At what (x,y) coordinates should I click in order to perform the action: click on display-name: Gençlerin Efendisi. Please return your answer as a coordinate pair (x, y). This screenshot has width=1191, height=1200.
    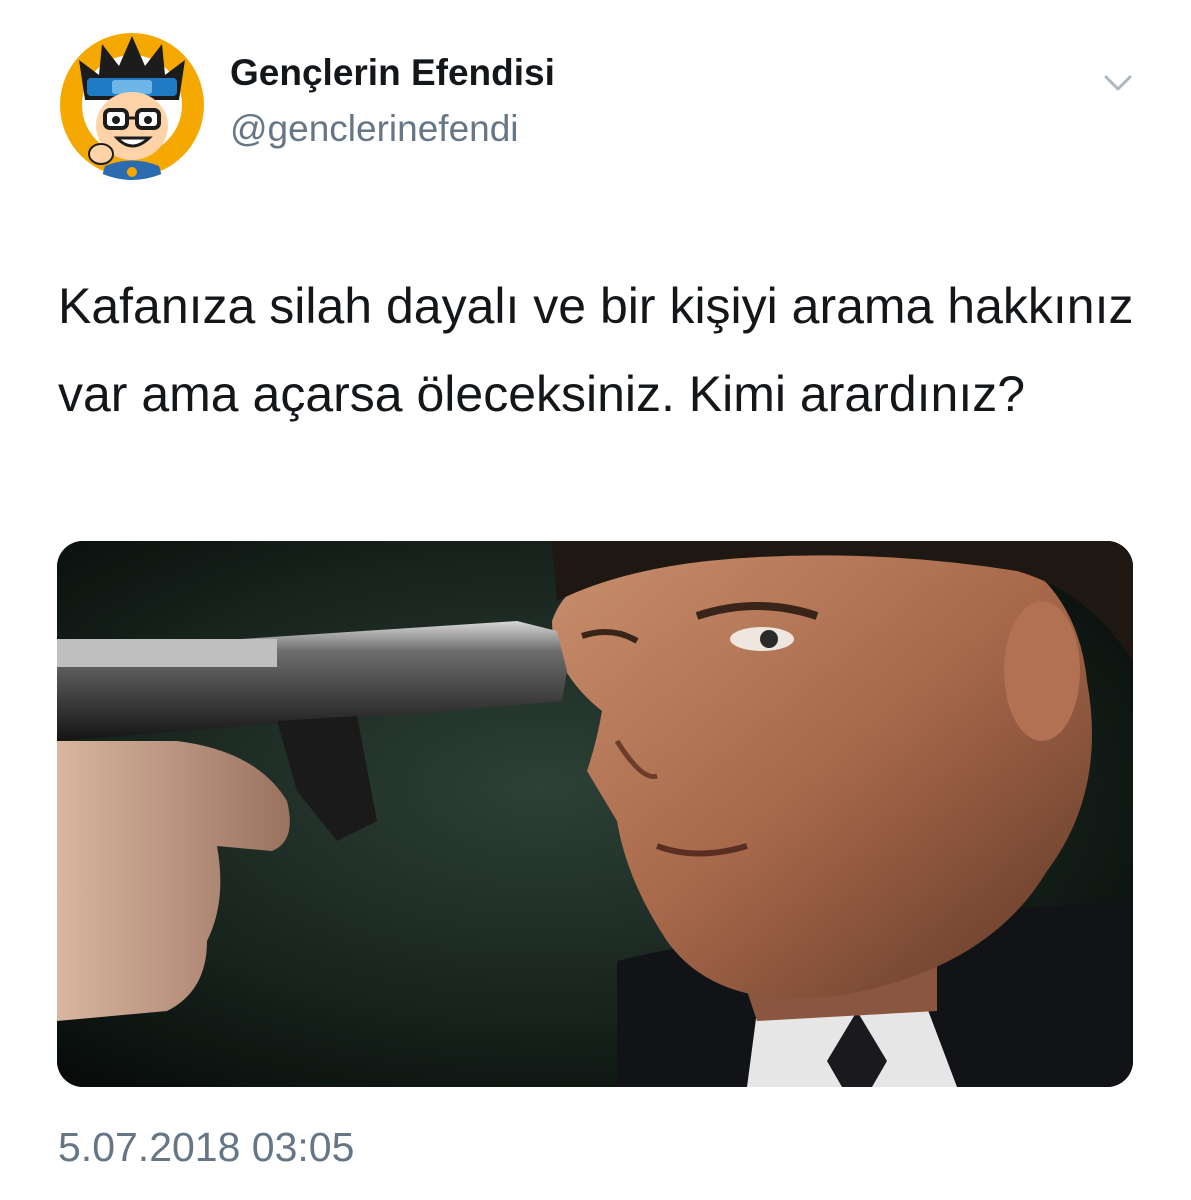
    Looking at the image, I should click on (392, 73).